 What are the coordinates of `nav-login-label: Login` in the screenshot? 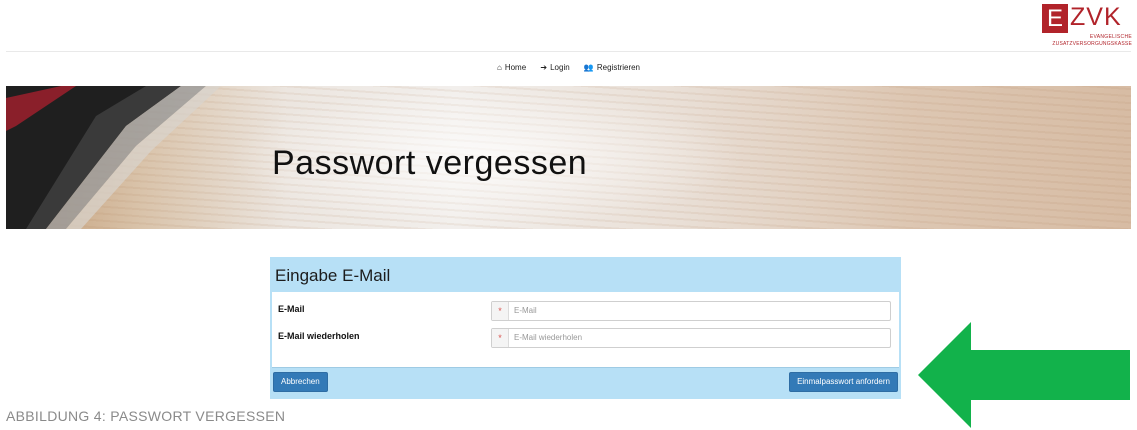 It's located at (560, 67).